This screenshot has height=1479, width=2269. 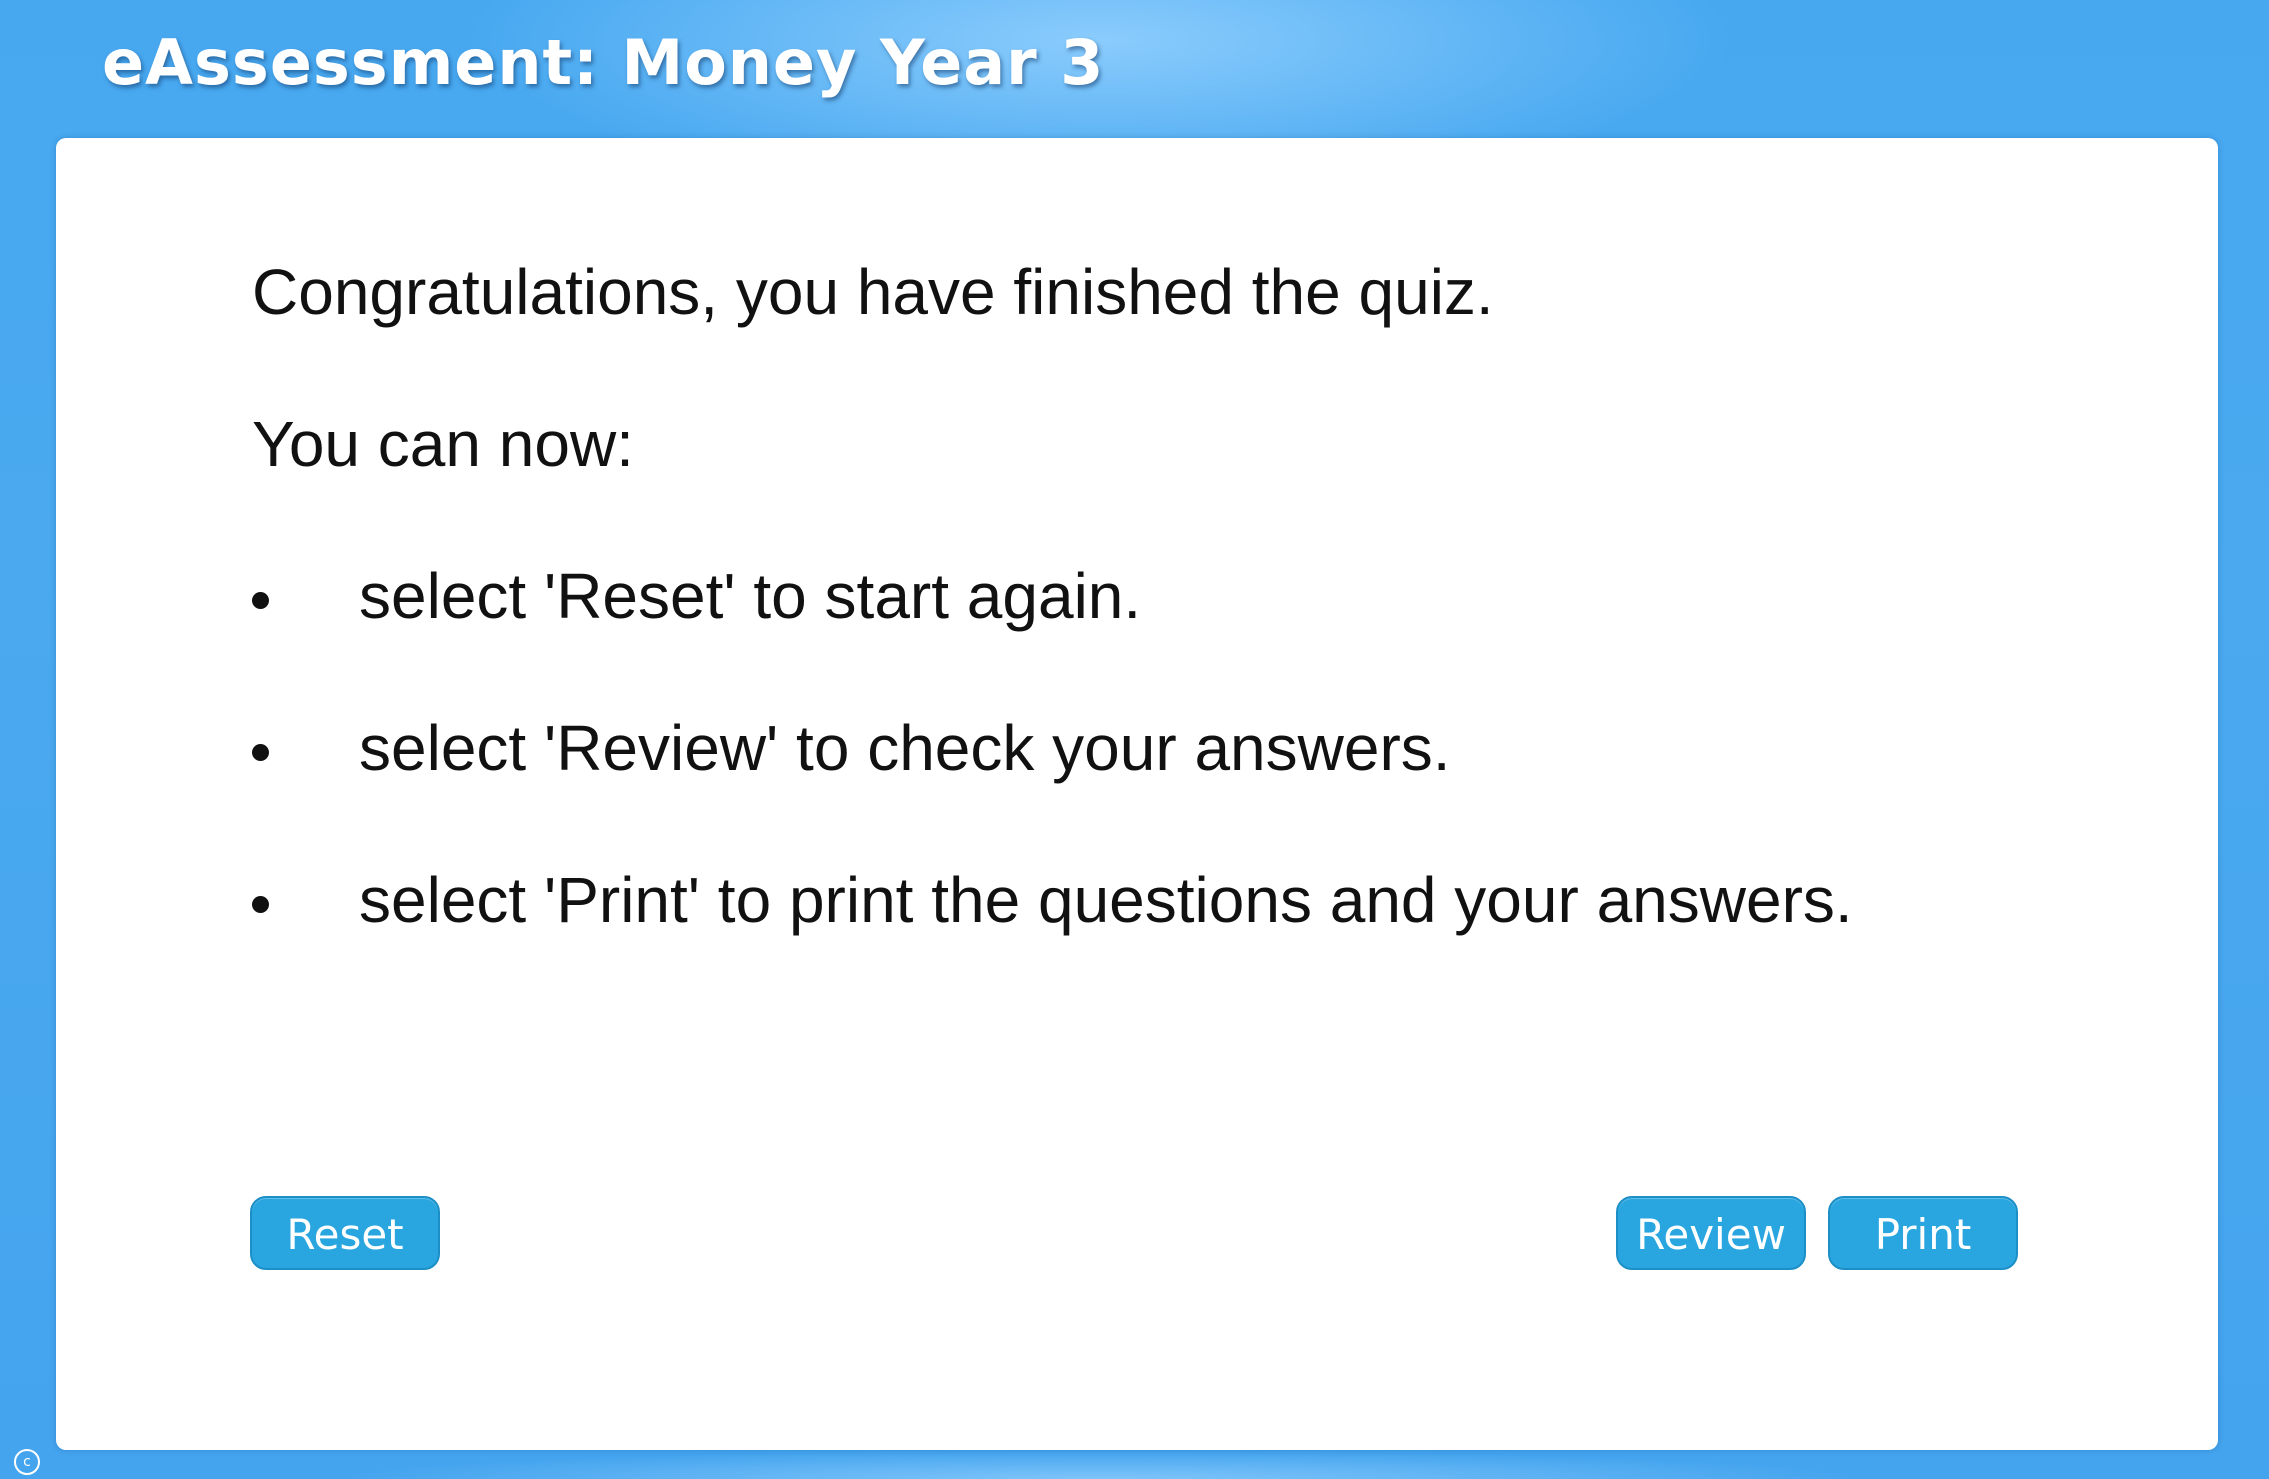 I want to click on reset-button: Reset, so click(x=345, y=1233).